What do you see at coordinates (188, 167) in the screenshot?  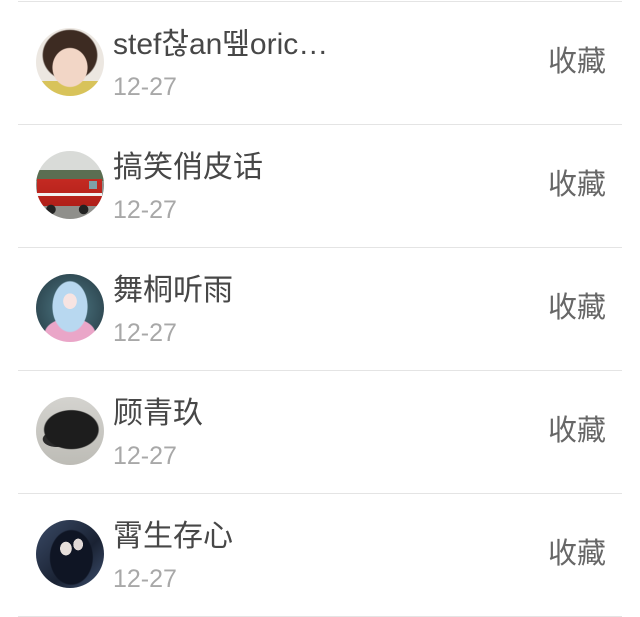 I see `user-name: 搞笑俏皮话` at bounding box center [188, 167].